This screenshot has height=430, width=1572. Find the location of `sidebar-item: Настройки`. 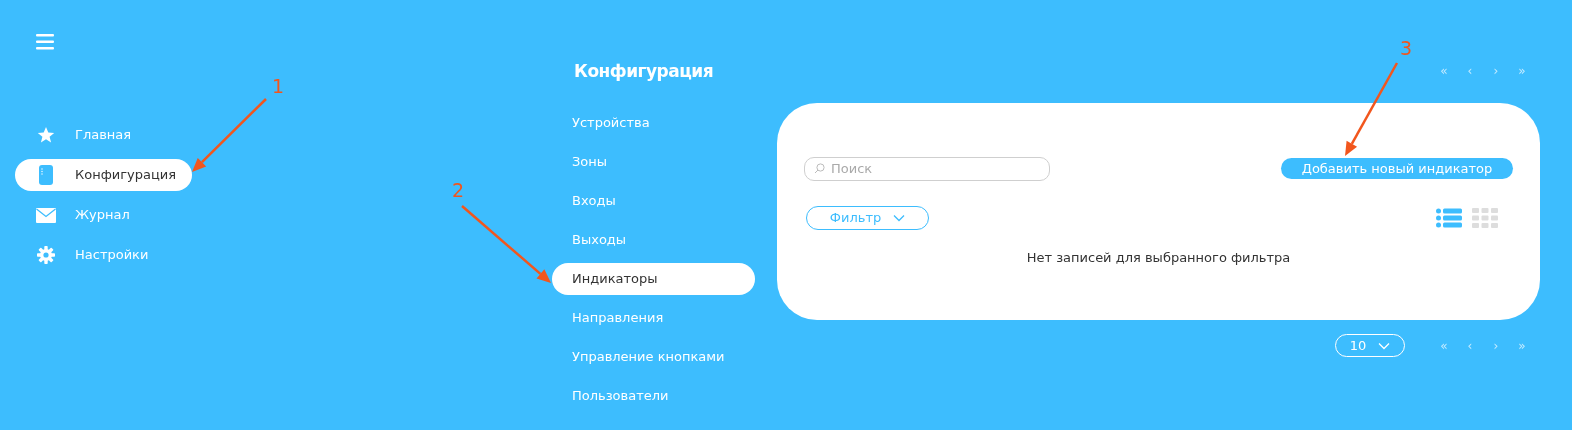

sidebar-item: Настройки is located at coordinates (103, 255).